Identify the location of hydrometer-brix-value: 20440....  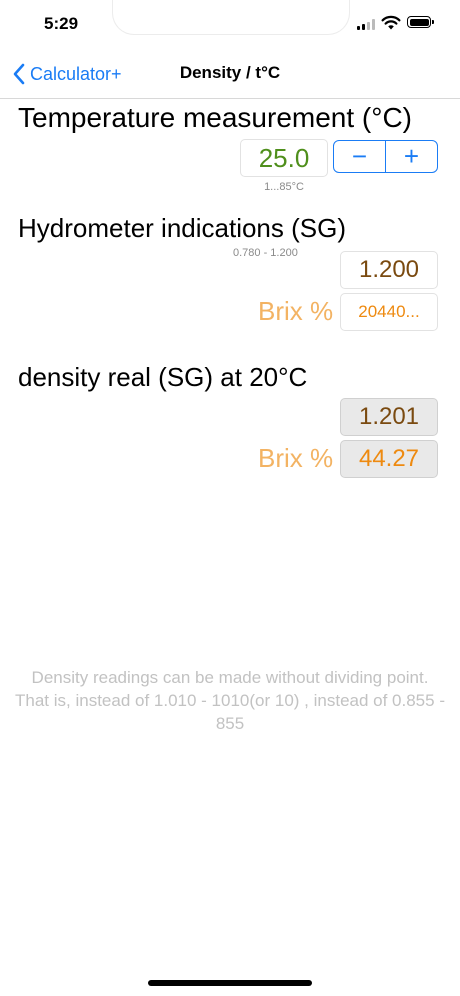
(389, 311).